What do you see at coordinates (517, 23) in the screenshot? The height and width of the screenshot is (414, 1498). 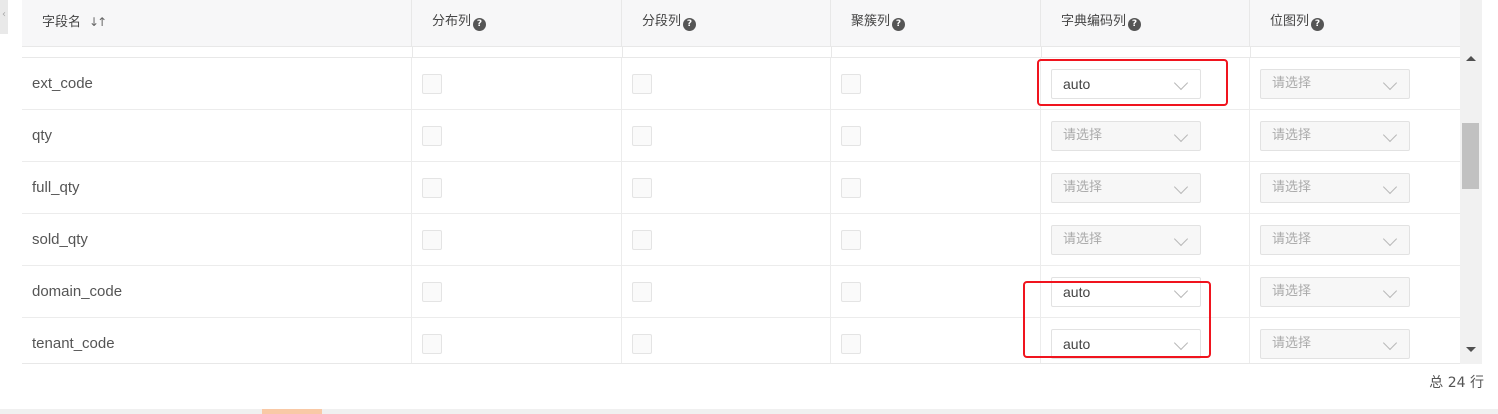 I see `header-distribution: 分布列?` at bounding box center [517, 23].